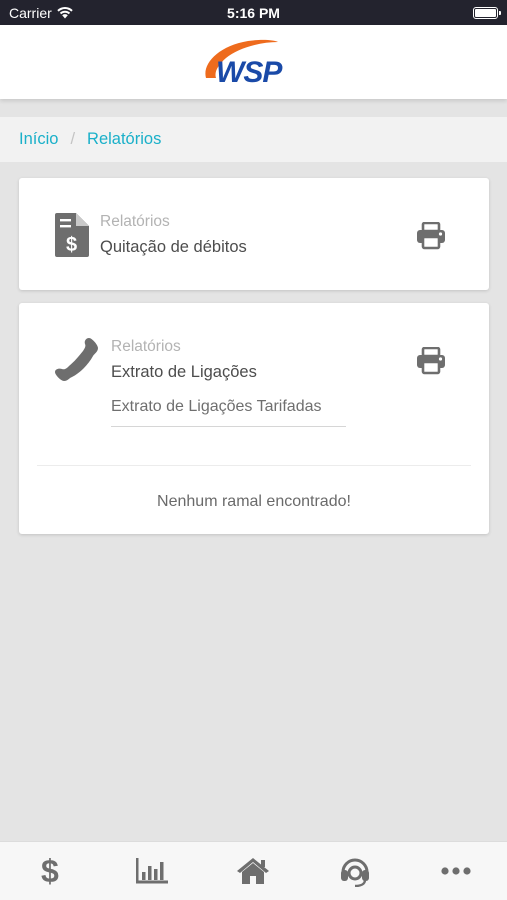  What do you see at coordinates (38, 139) in the screenshot?
I see `breadcrumb-home-link: Início` at bounding box center [38, 139].